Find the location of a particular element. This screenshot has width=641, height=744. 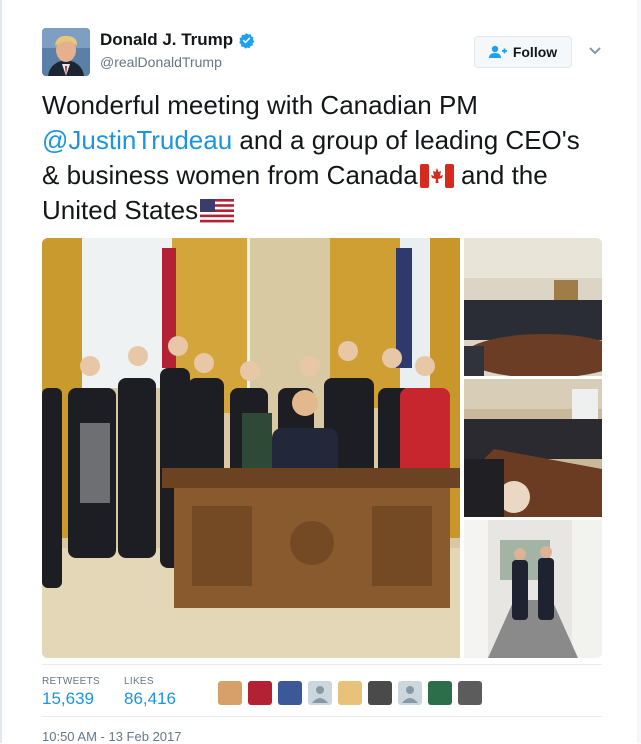

display-name-text: Donald J. Trump is located at coordinates (167, 39).